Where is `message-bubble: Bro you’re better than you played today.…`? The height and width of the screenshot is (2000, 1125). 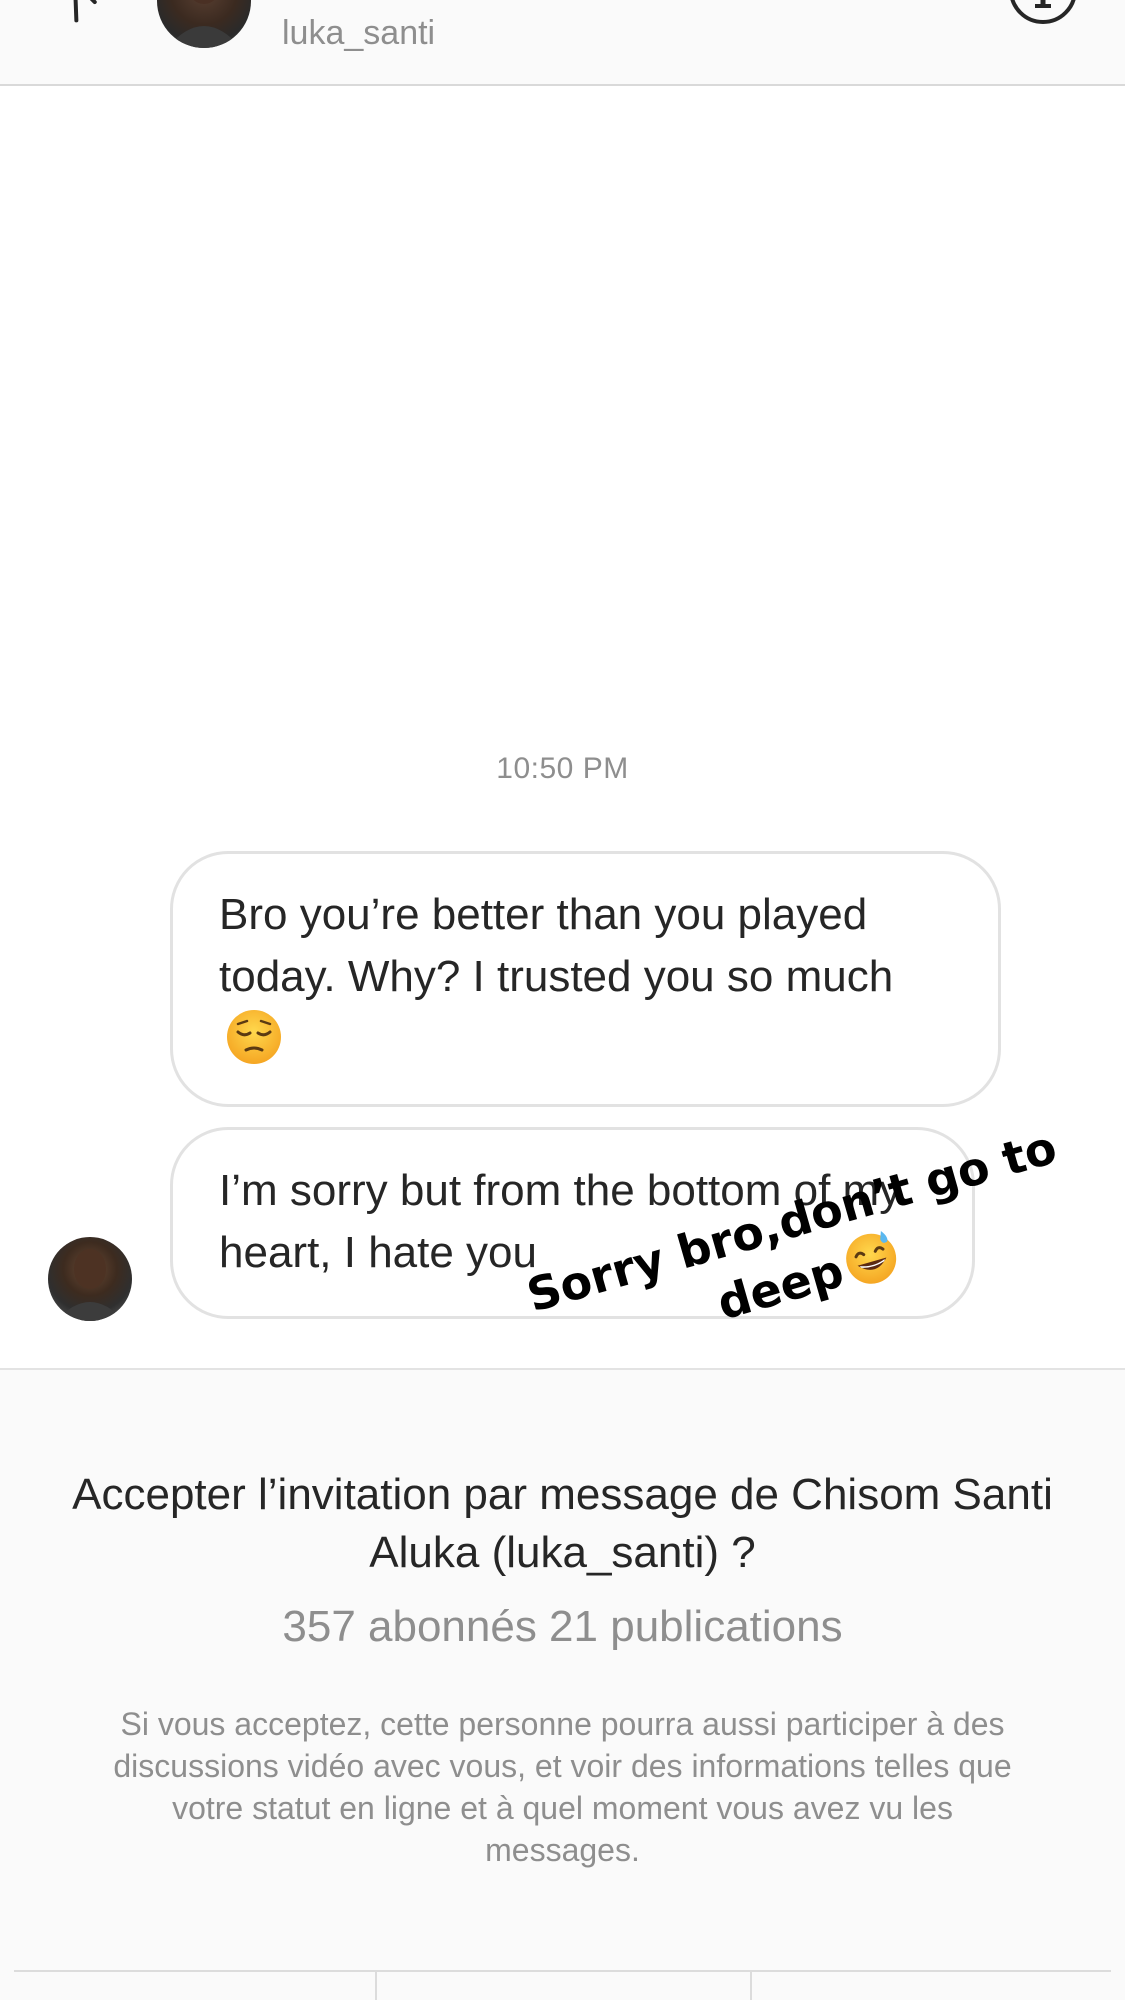
message-bubble: Bro you’re better than you played today.… is located at coordinates (585, 979).